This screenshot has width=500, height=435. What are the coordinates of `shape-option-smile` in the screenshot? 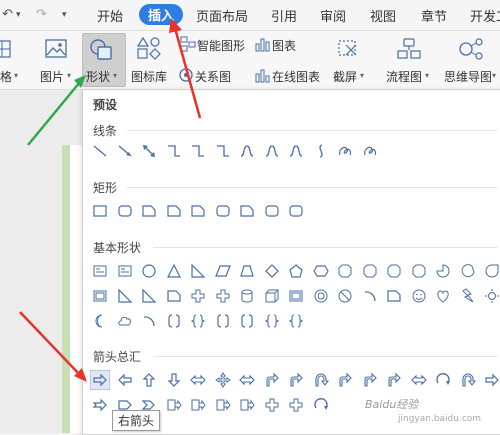 It's located at (419, 296).